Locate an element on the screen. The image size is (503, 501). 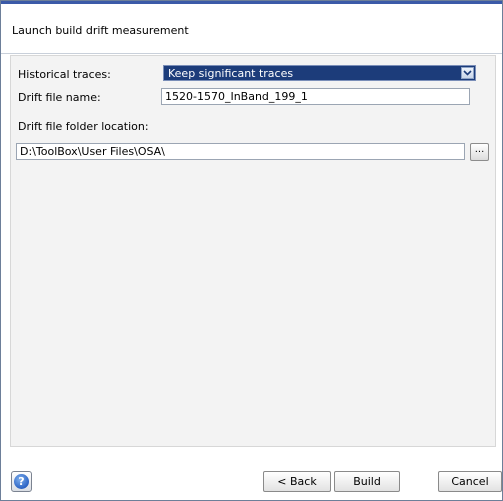
drift-file-name-label: Drift file name: is located at coordinates (59, 97).